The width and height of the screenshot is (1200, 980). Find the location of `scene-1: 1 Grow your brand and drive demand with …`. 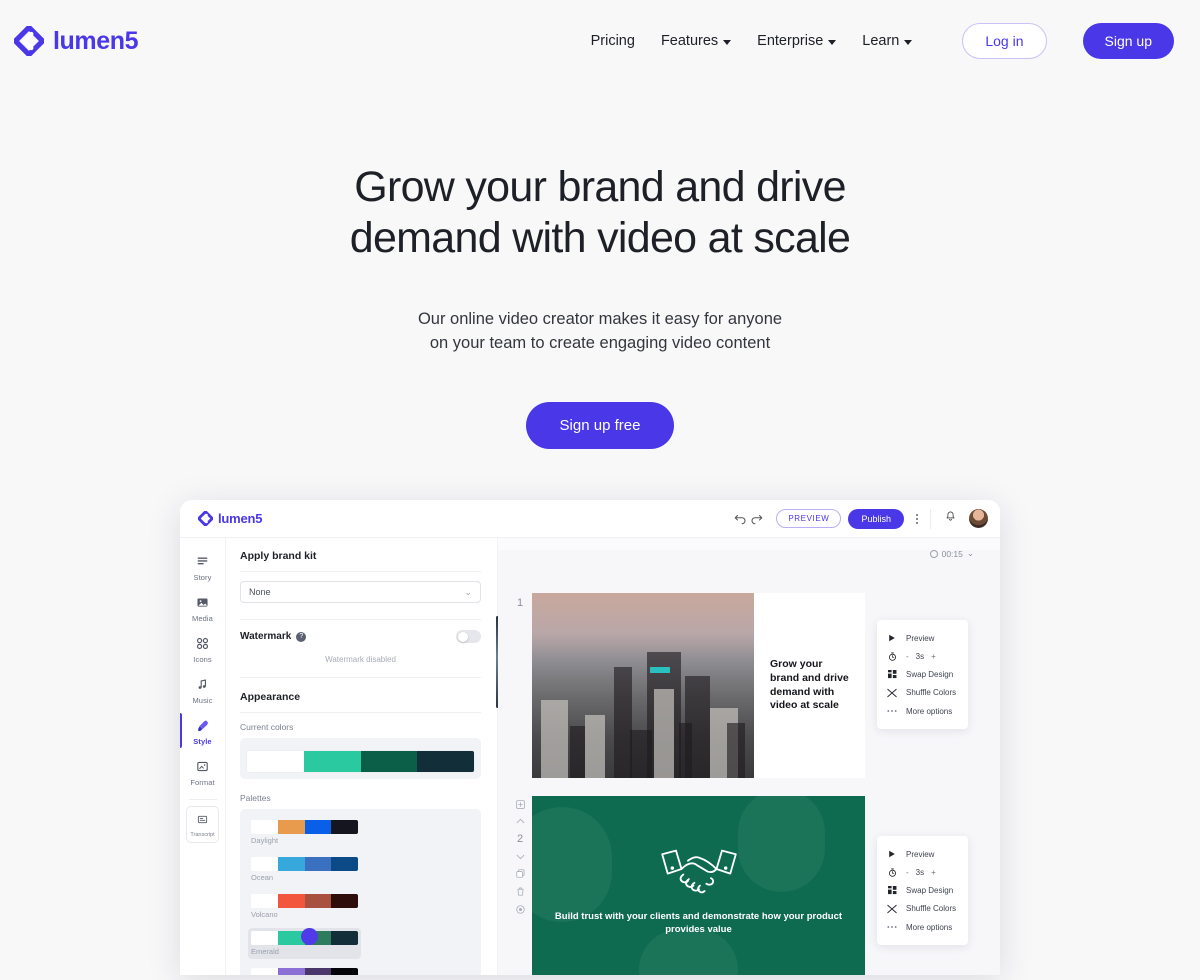

scene-1: 1 Grow your brand and drive demand with … is located at coordinates (738, 685).